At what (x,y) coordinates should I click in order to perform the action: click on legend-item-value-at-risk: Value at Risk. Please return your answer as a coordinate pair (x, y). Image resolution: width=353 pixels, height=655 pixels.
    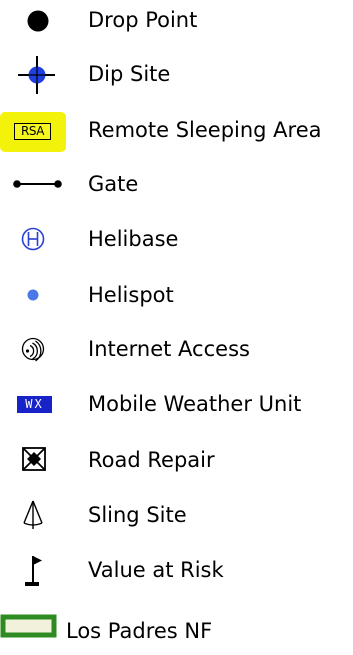
    Looking at the image, I should click on (176, 570).